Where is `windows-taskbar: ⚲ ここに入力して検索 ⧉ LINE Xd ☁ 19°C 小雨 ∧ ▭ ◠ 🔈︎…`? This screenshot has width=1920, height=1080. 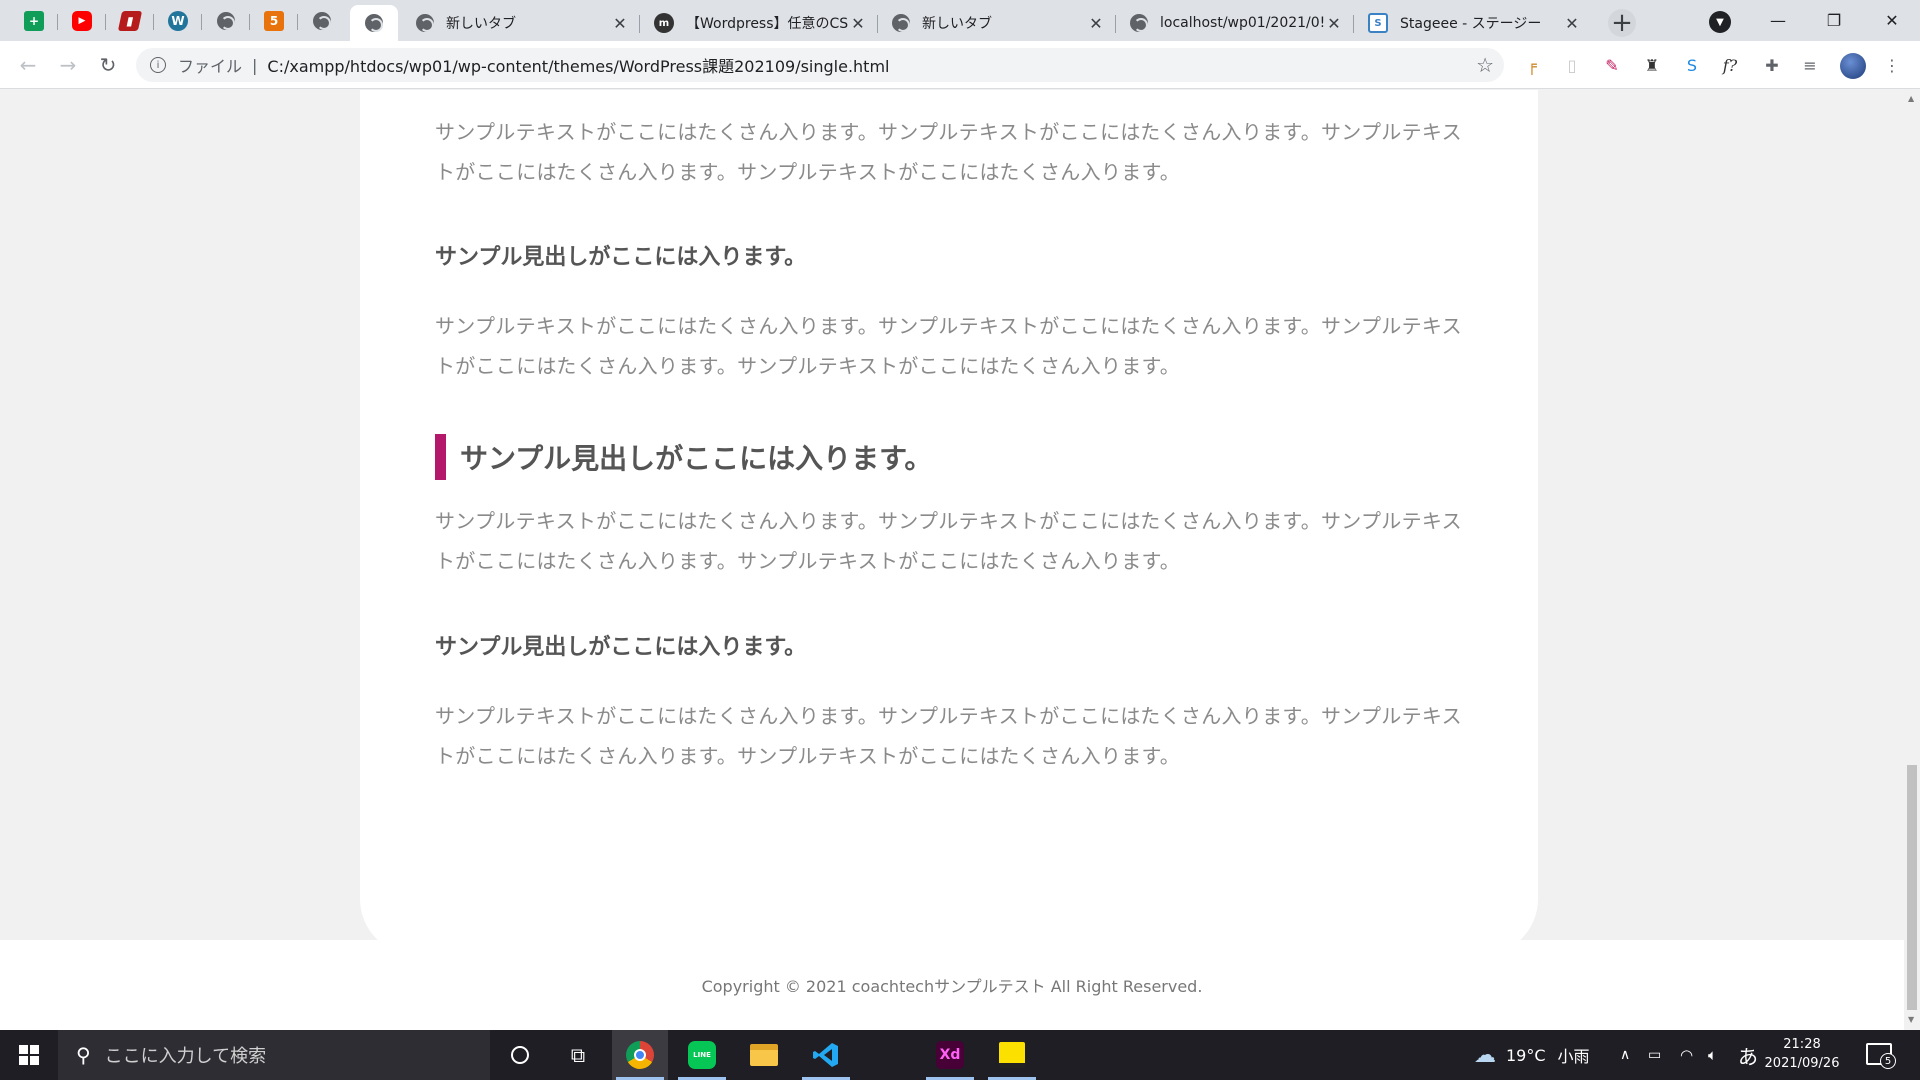
windows-taskbar: ⚲ ここに入力して検索 ⧉ LINE Xd ☁ 19°C 小雨 ∧ ▭ ◠ 🔈︎… is located at coordinates (960, 1055).